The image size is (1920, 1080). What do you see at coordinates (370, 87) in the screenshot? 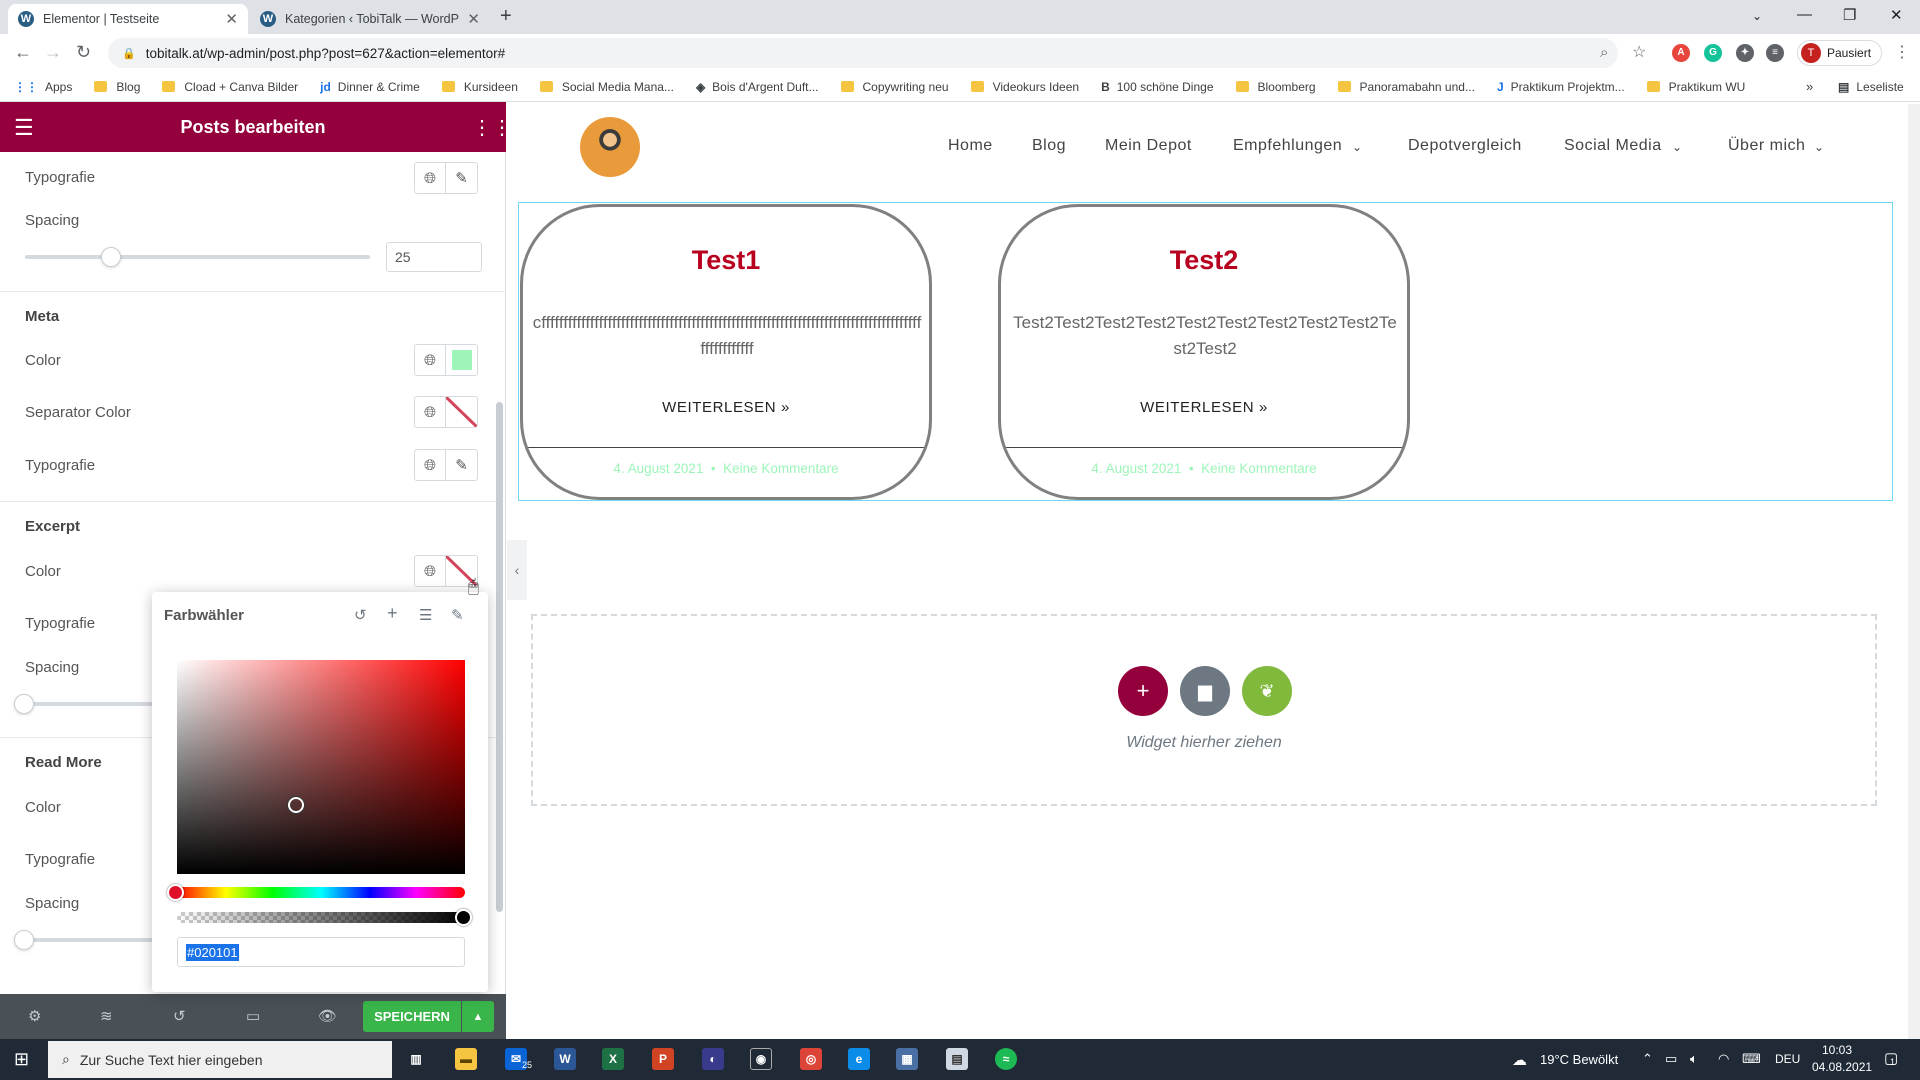
I see `bookmark-item: jd Dinner & Crime` at bounding box center [370, 87].